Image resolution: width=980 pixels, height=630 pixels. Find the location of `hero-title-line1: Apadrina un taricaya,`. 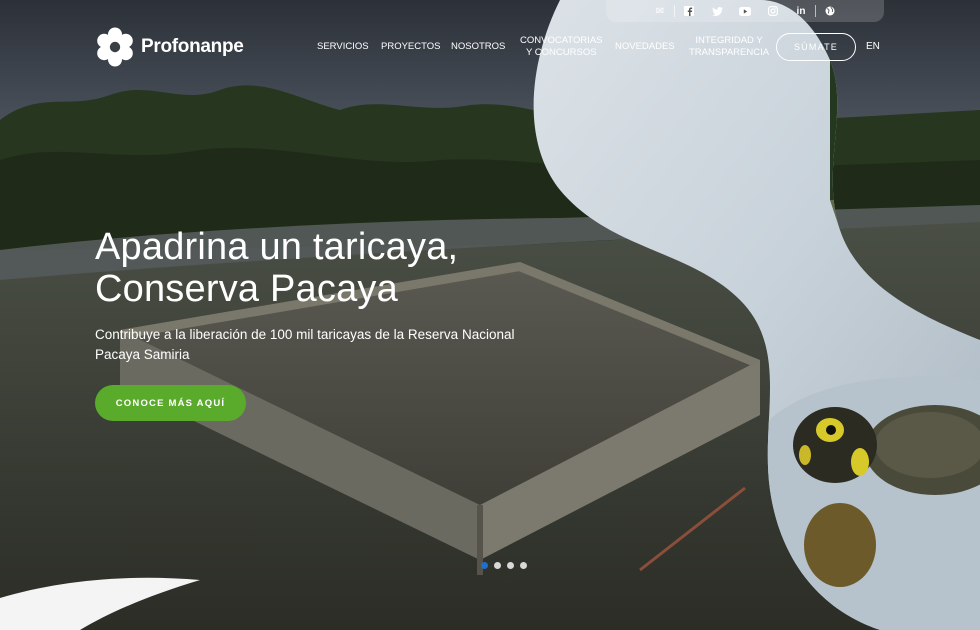

hero-title-line1: Apadrina un taricaya, is located at coordinates (277, 247).